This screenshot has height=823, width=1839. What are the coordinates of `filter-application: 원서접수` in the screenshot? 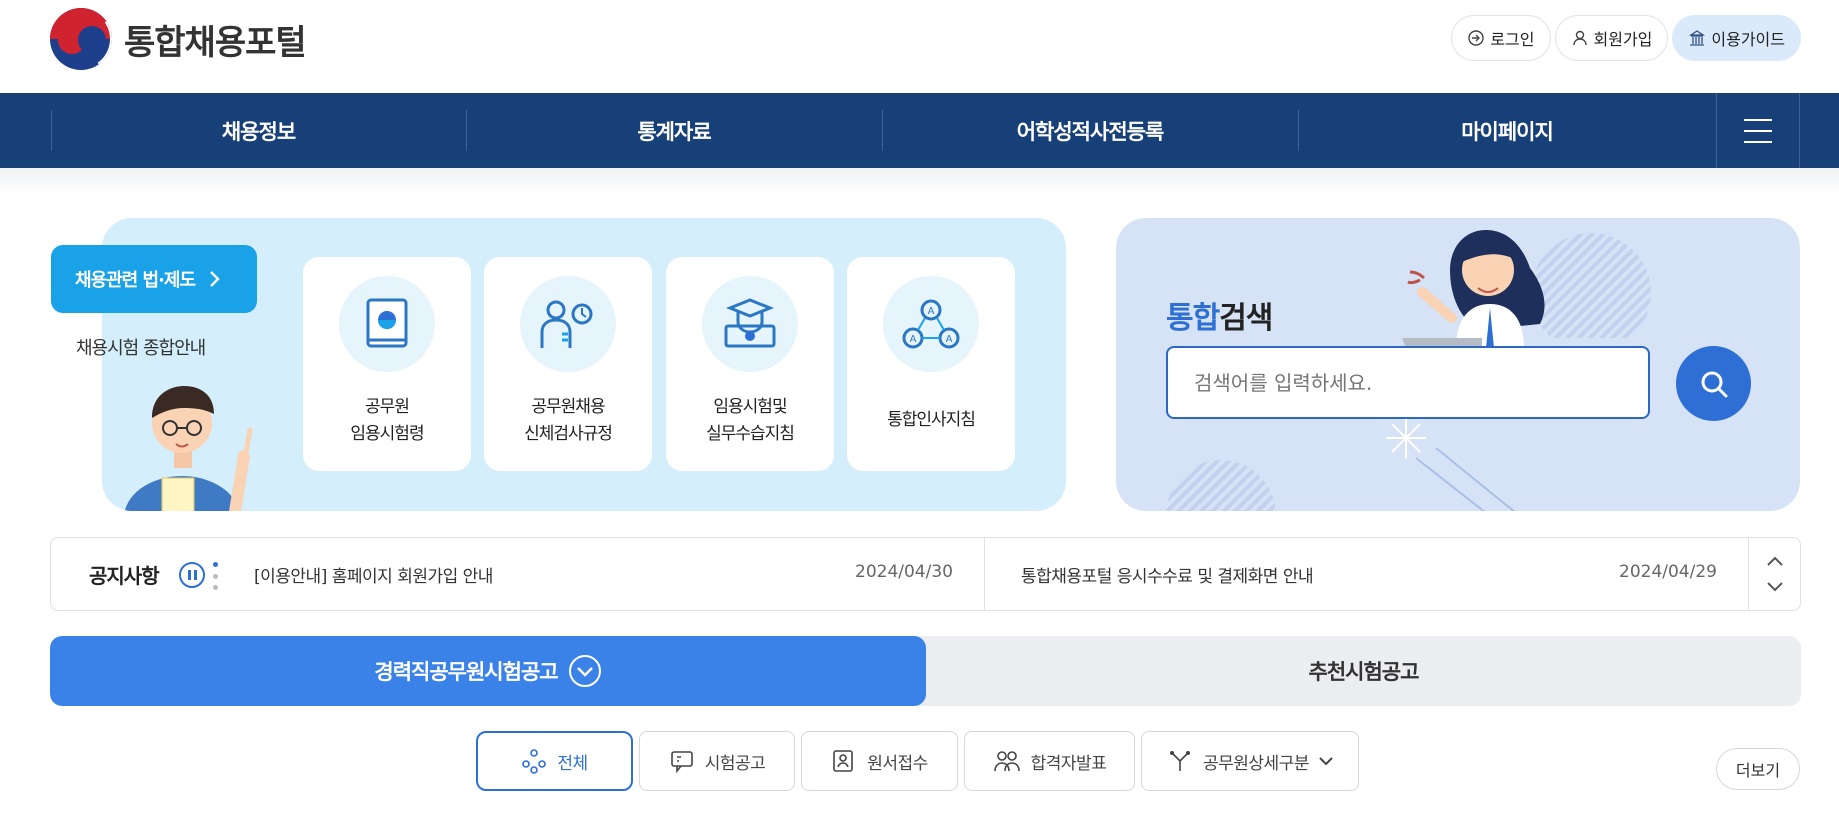 It's located at (879, 761).